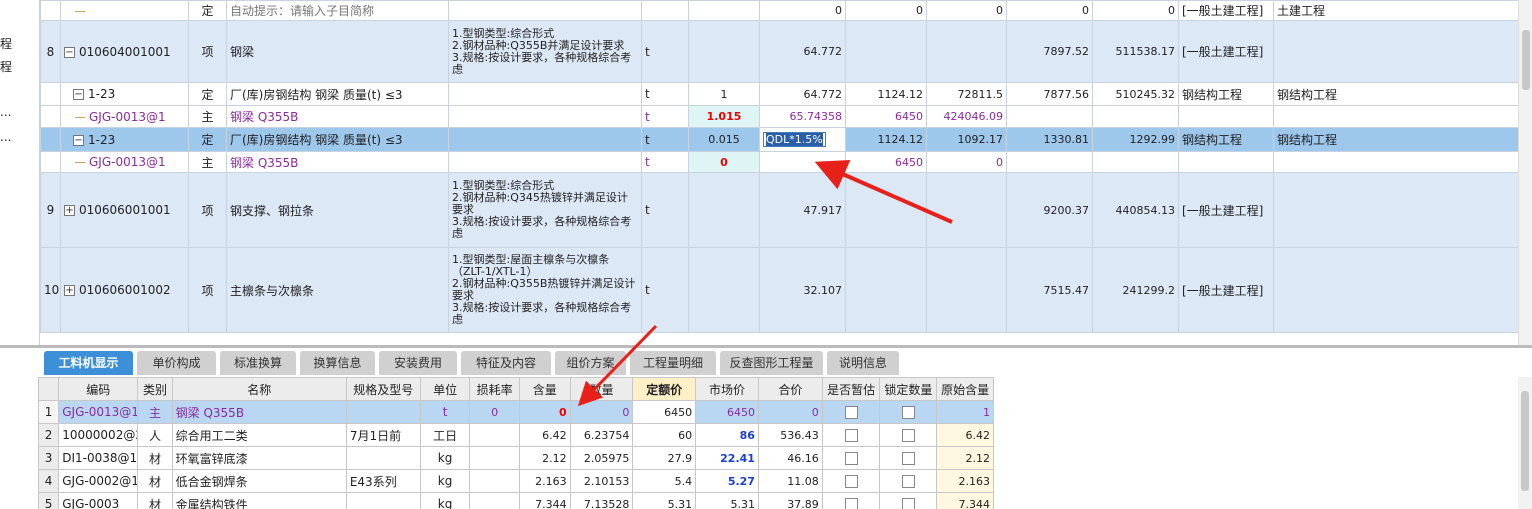 The image size is (1532, 509). I want to click on resource-quota-cell: 27.9, so click(664, 458).